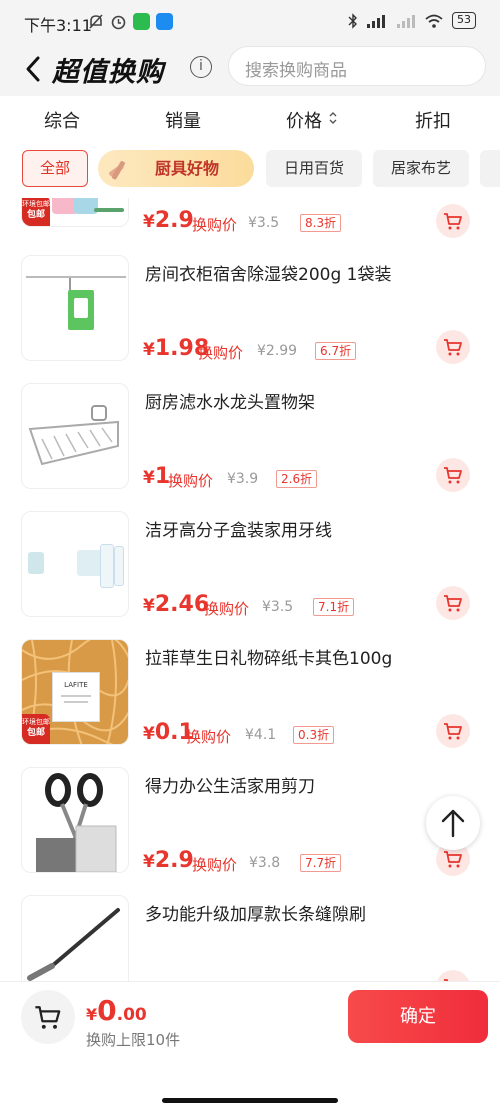 The width and height of the screenshot is (500, 1111). What do you see at coordinates (333, 118) in the screenshot?
I see `sort-toggle-icon` at bounding box center [333, 118].